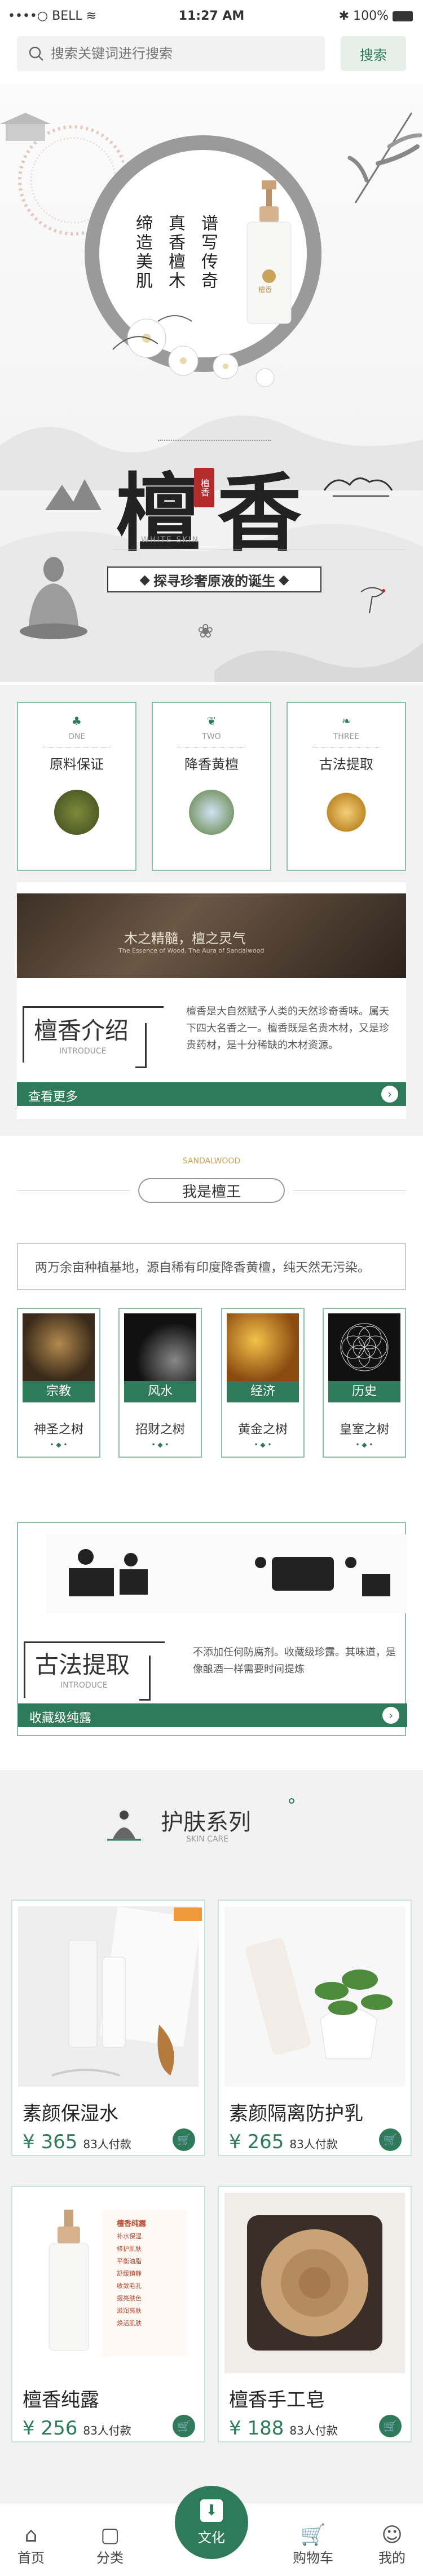  What do you see at coordinates (263, 1391) in the screenshot?
I see `category-tag: 经济` at bounding box center [263, 1391].